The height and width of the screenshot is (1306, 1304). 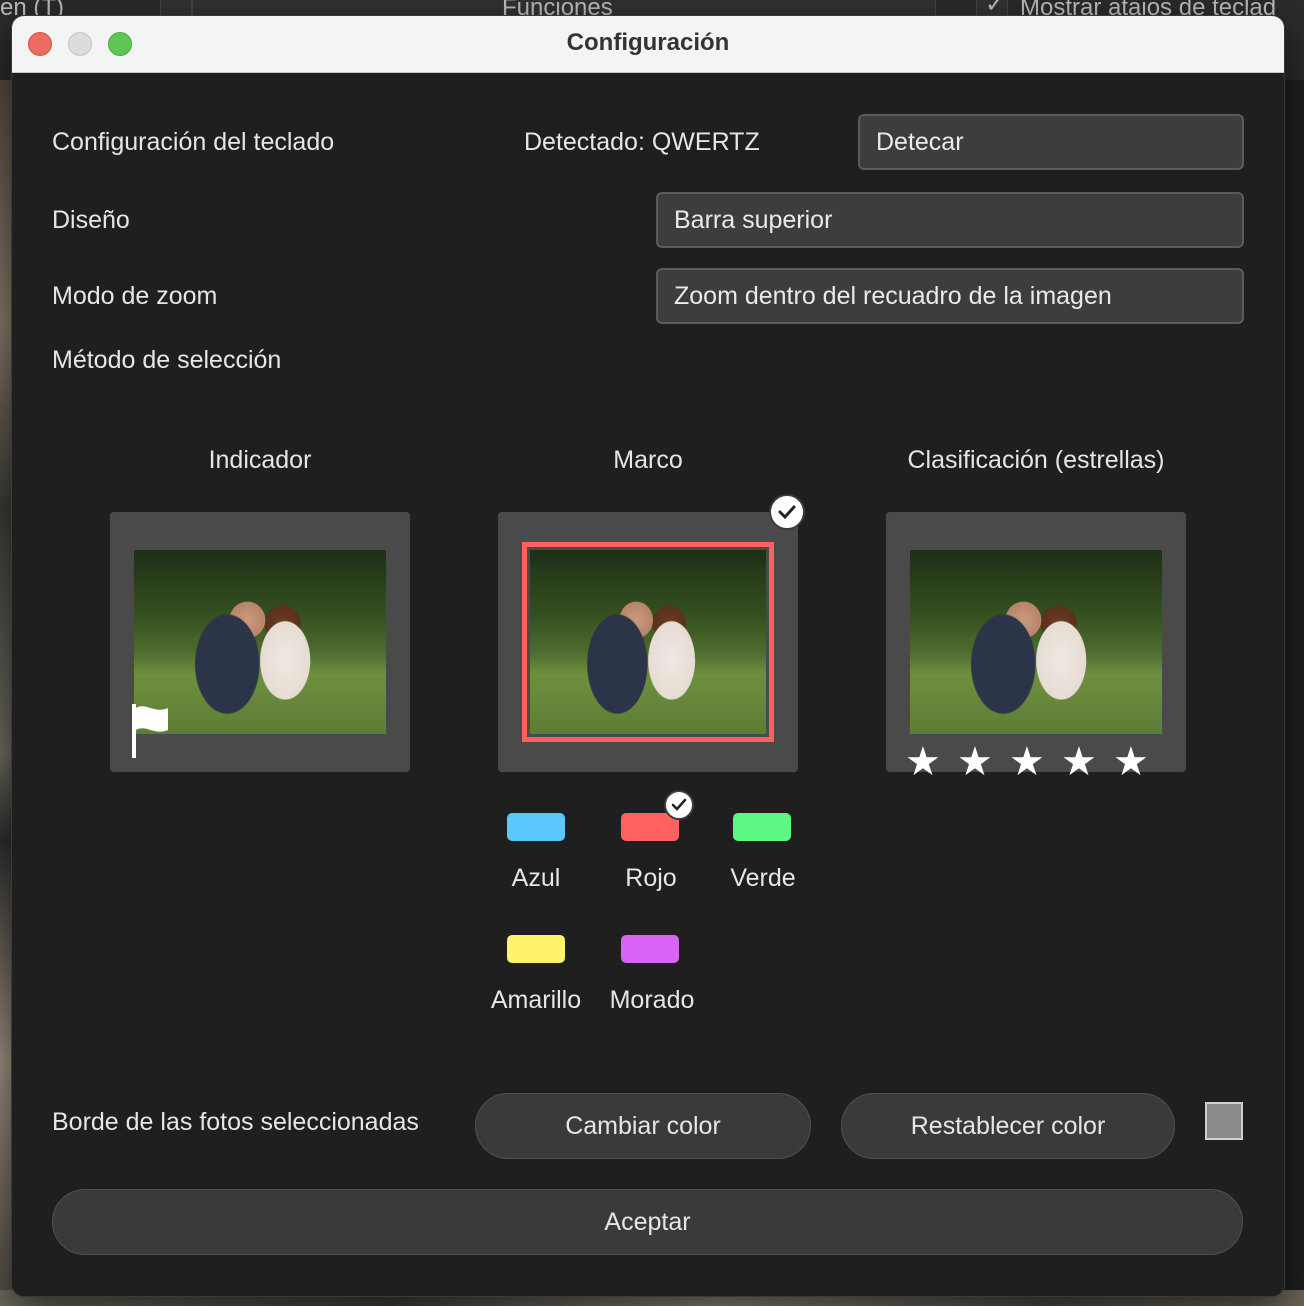 I want to click on reset-color-button: Restablecer color, so click(x=1008, y=1126).